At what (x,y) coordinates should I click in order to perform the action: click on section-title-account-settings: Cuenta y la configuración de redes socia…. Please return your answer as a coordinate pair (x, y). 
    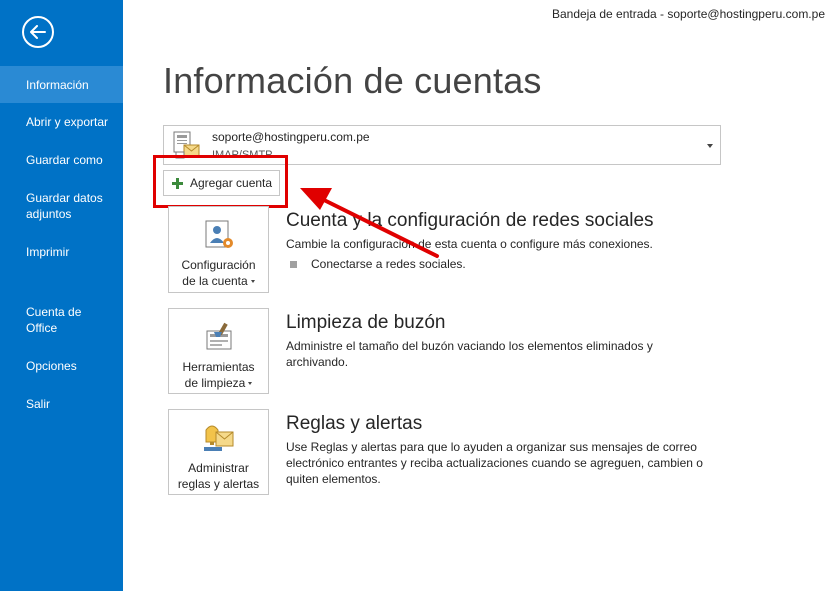
    Looking at the image, I should click on (470, 220).